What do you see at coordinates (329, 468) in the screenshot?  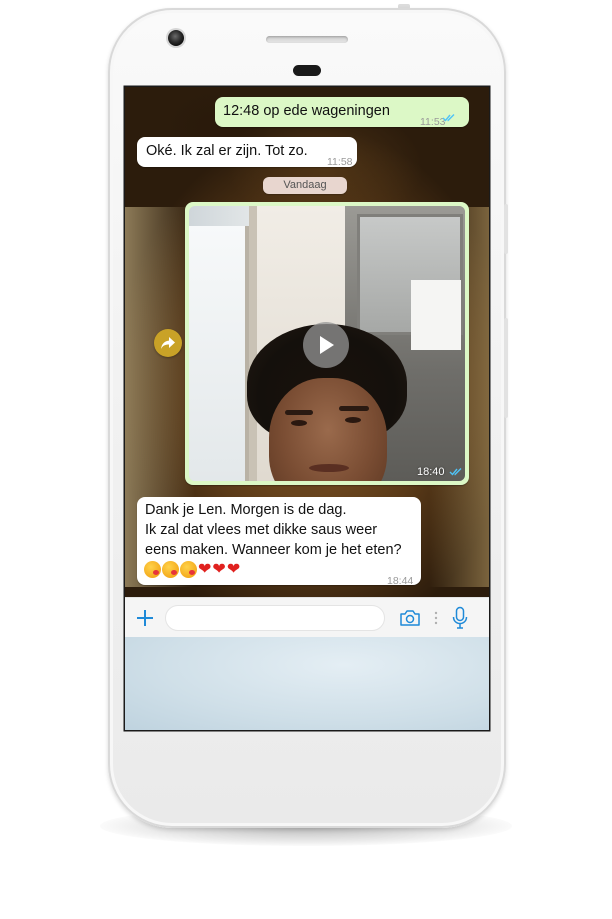 I see `thumb-mouth` at bounding box center [329, 468].